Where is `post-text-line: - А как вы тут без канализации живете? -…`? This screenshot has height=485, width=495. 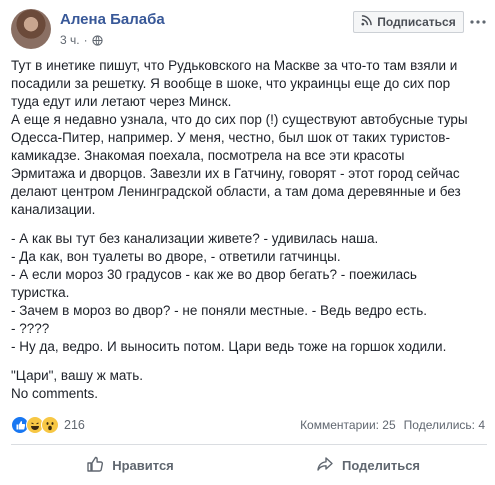
post-text-line: - А как вы тут без канализации живете? -… is located at coordinates (195, 238).